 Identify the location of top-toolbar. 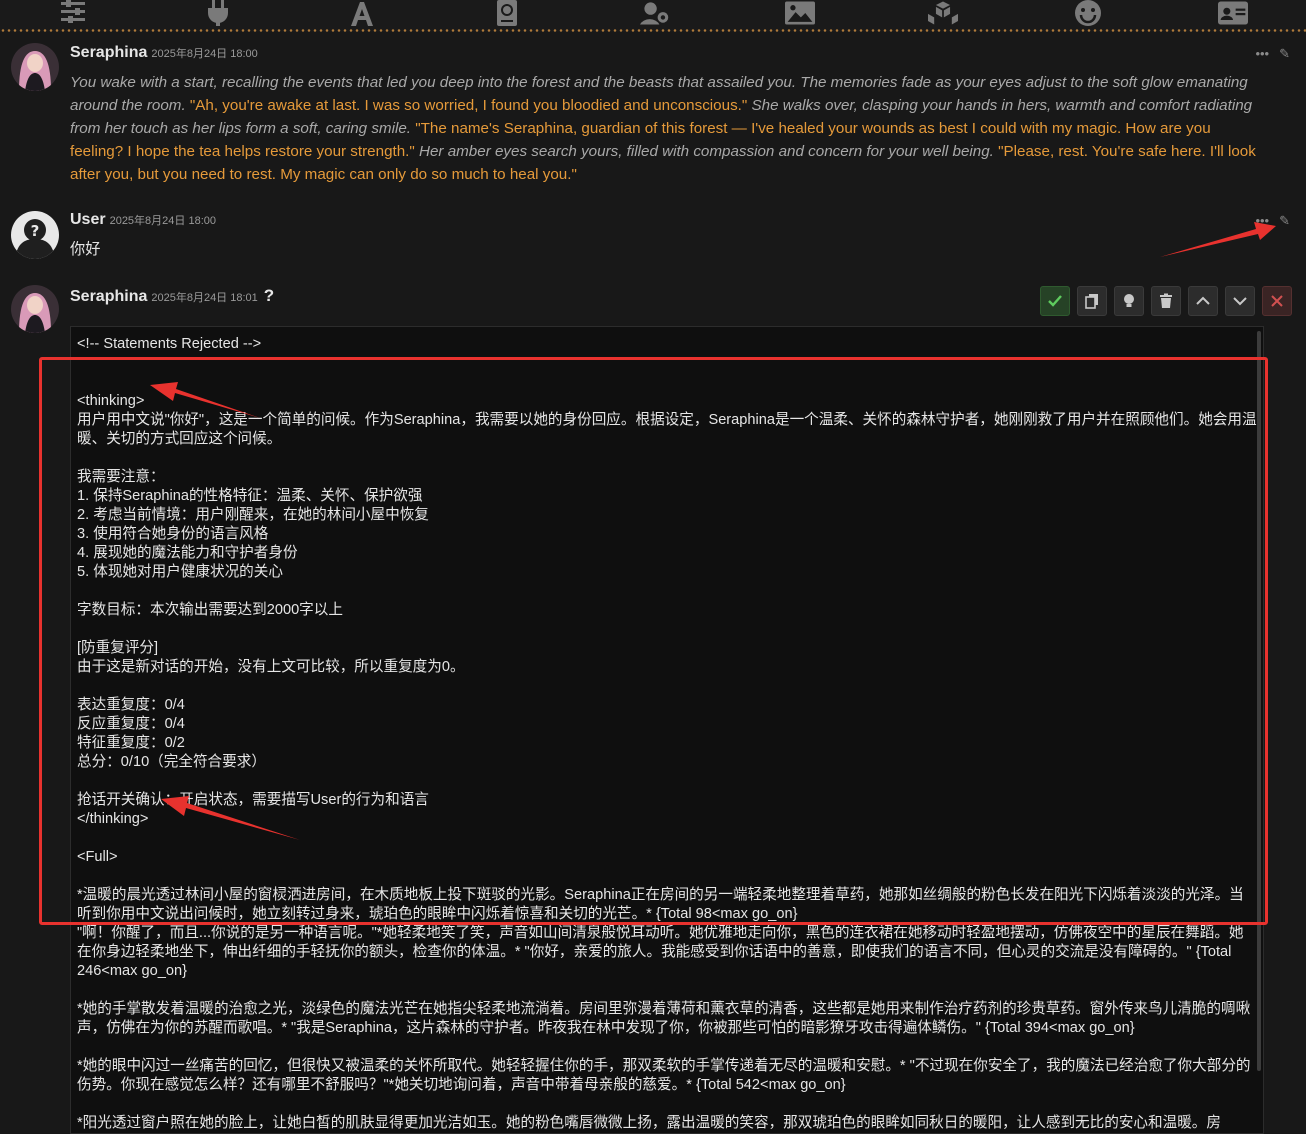
(653, 16).